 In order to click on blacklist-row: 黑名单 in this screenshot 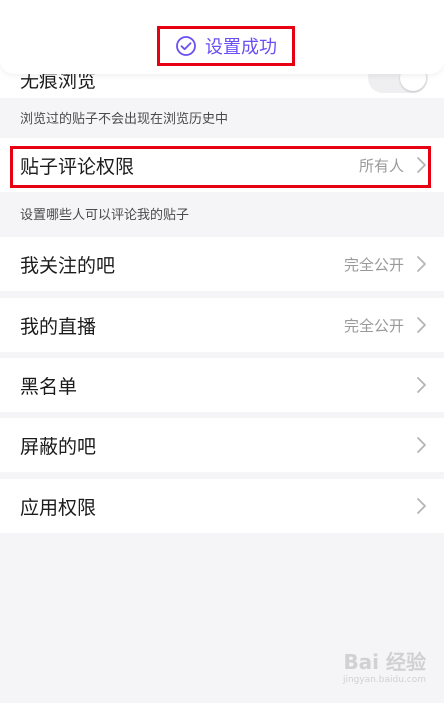, I will do `click(222, 385)`.